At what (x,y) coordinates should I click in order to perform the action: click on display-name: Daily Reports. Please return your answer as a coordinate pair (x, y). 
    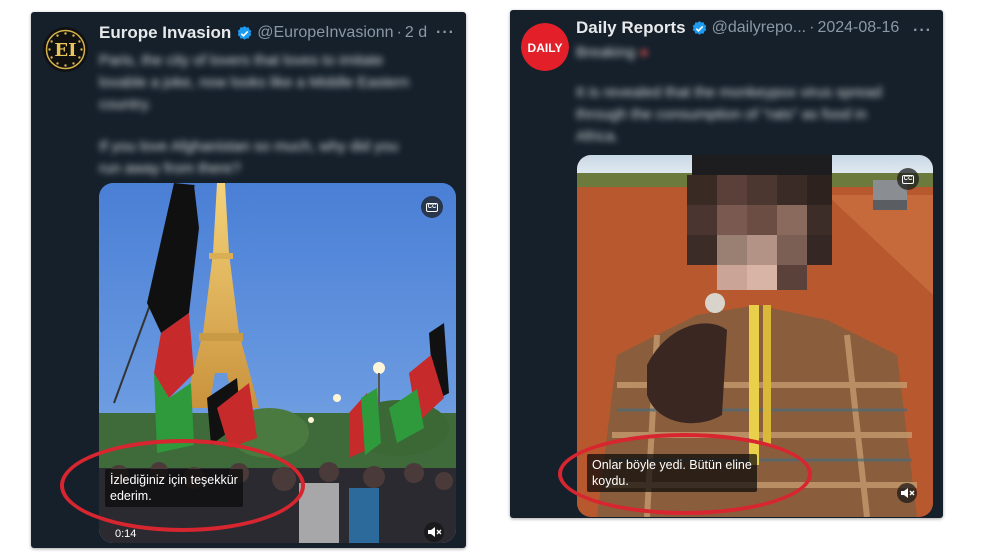
    Looking at the image, I should click on (631, 28).